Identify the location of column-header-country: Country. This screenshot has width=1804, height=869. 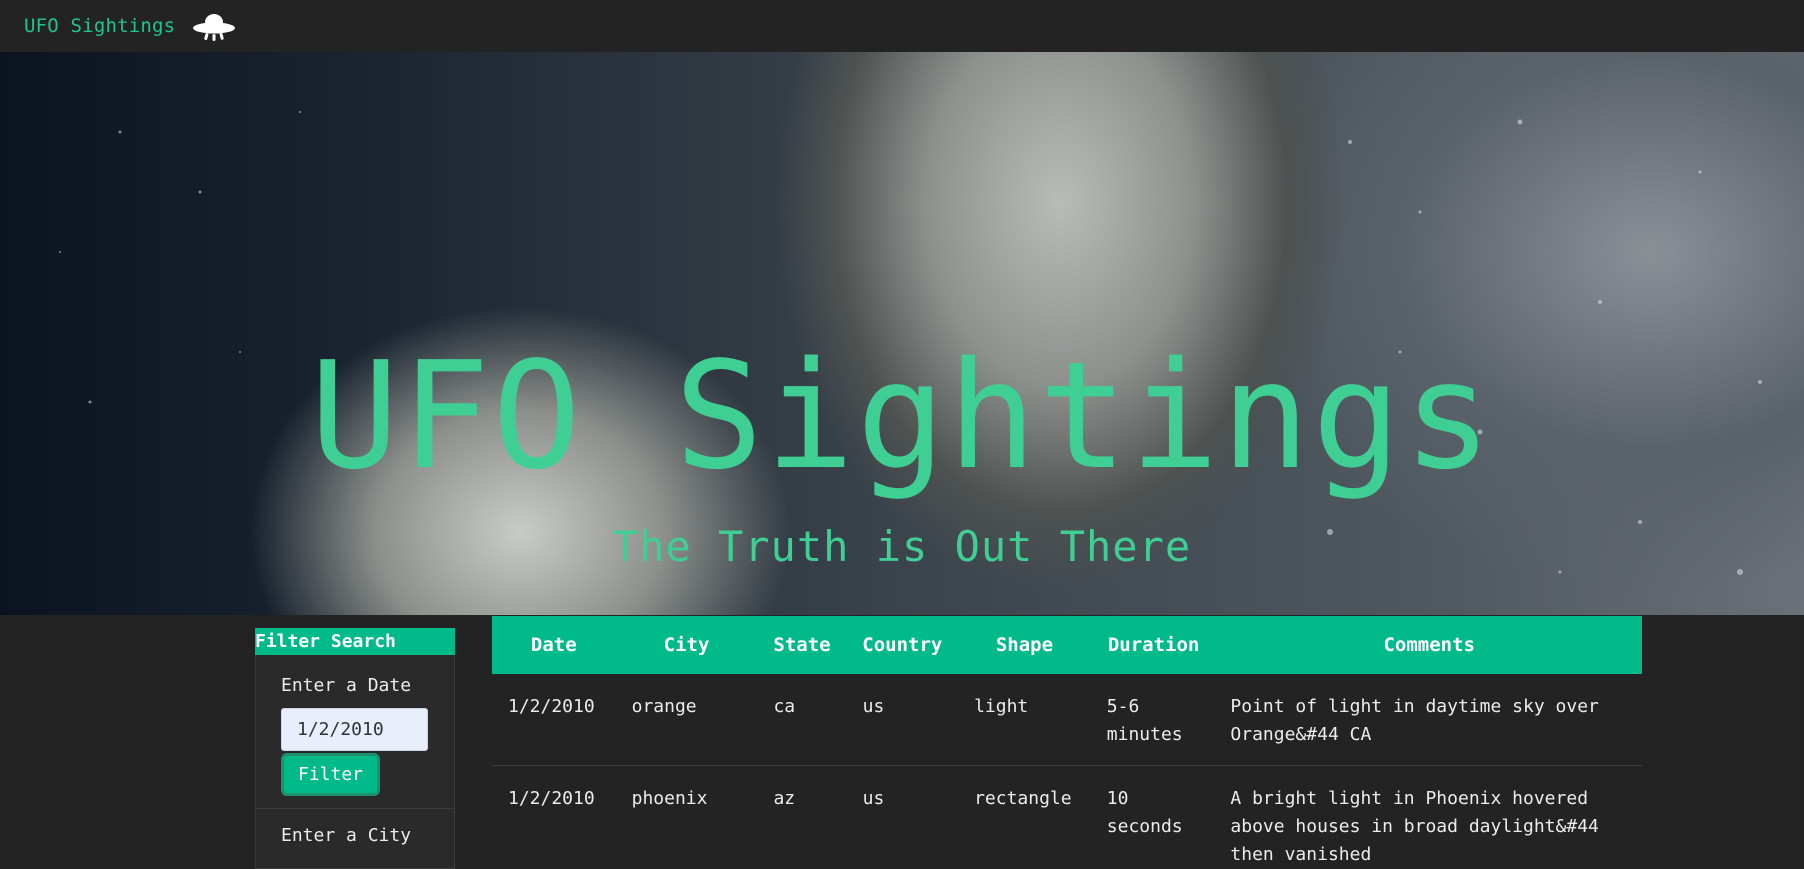
(902, 645).